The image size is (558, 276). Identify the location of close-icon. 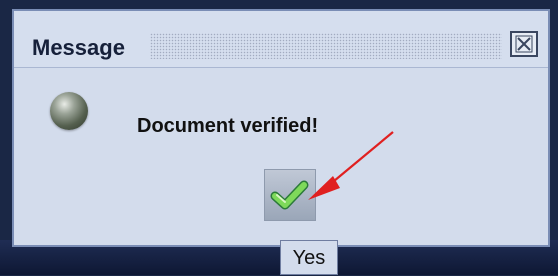
(524, 44).